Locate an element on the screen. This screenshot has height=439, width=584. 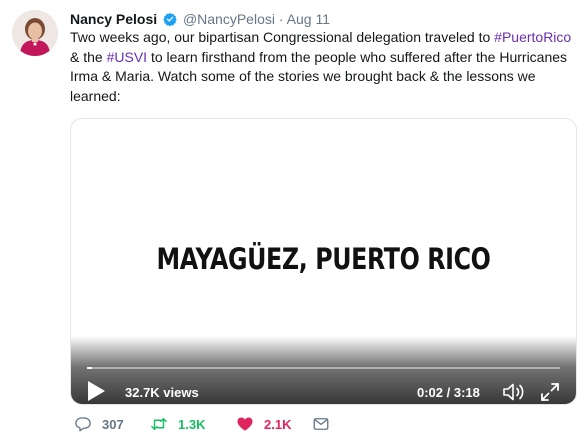
like-button: 2.1K is located at coordinates (263, 424).